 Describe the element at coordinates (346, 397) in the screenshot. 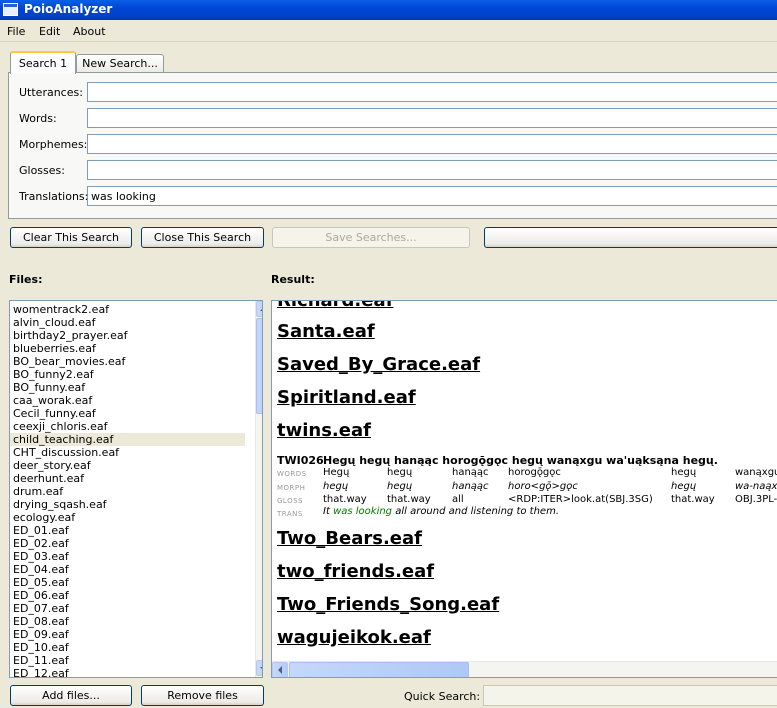

I see `result-file-link: Spiritland.eaf` at that location.